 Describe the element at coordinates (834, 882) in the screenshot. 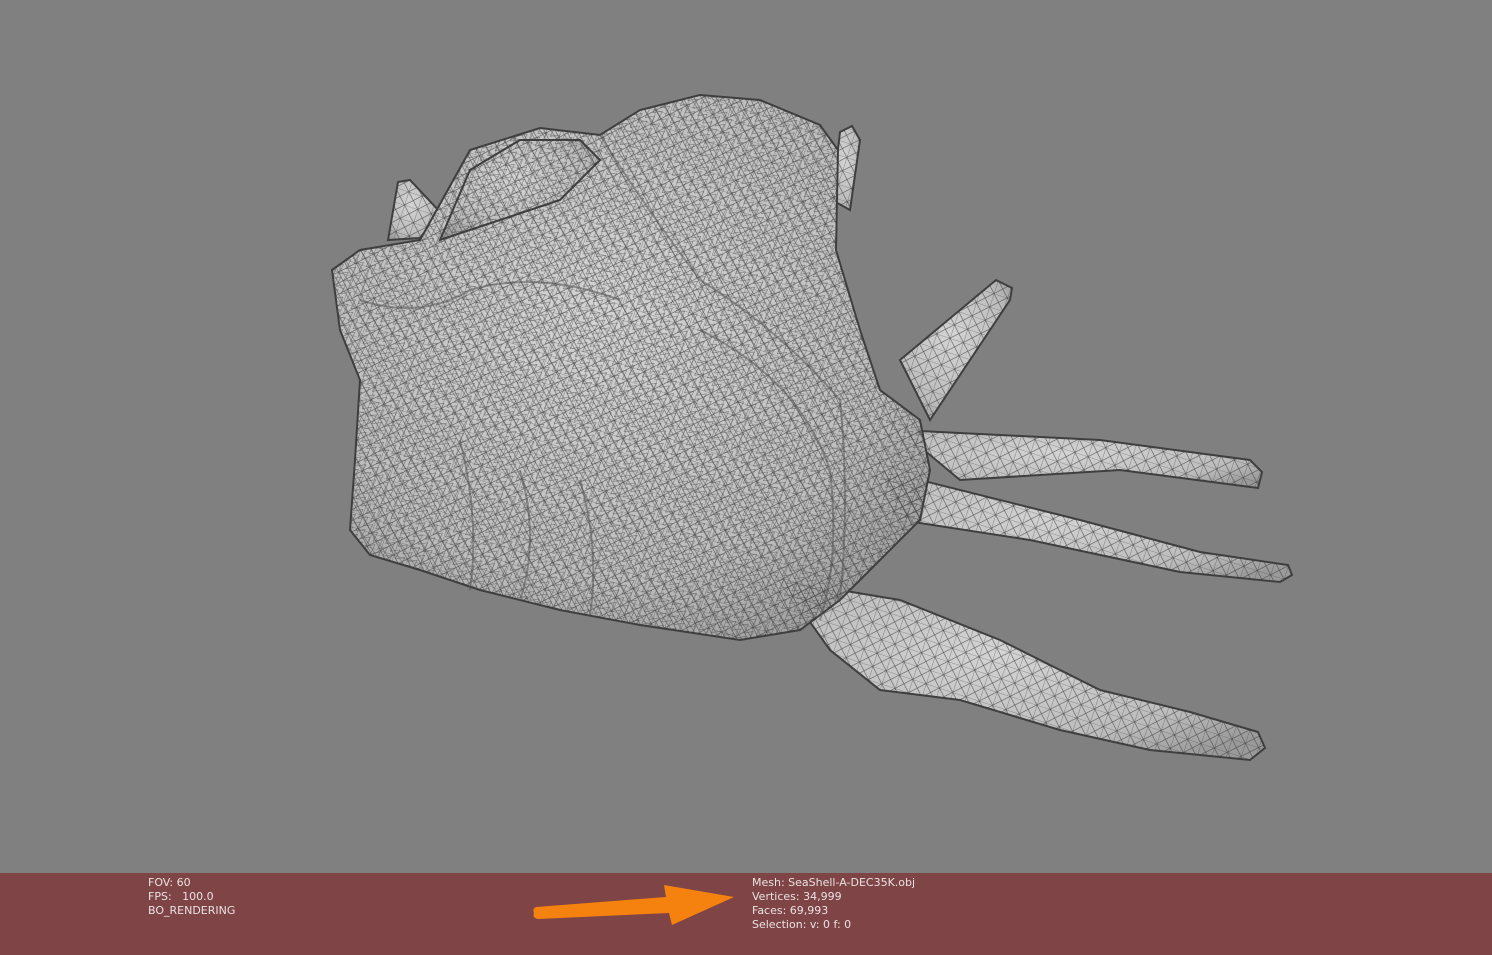

I see `mesh-name-readout: Mesh: SeaShell-A-DEC35K.obj` at that location.